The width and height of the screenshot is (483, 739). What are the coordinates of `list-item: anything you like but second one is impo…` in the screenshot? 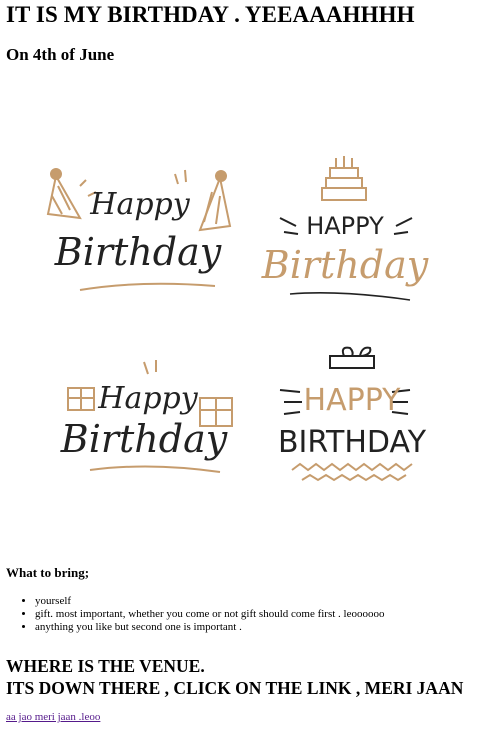 It's located at (259, 627).